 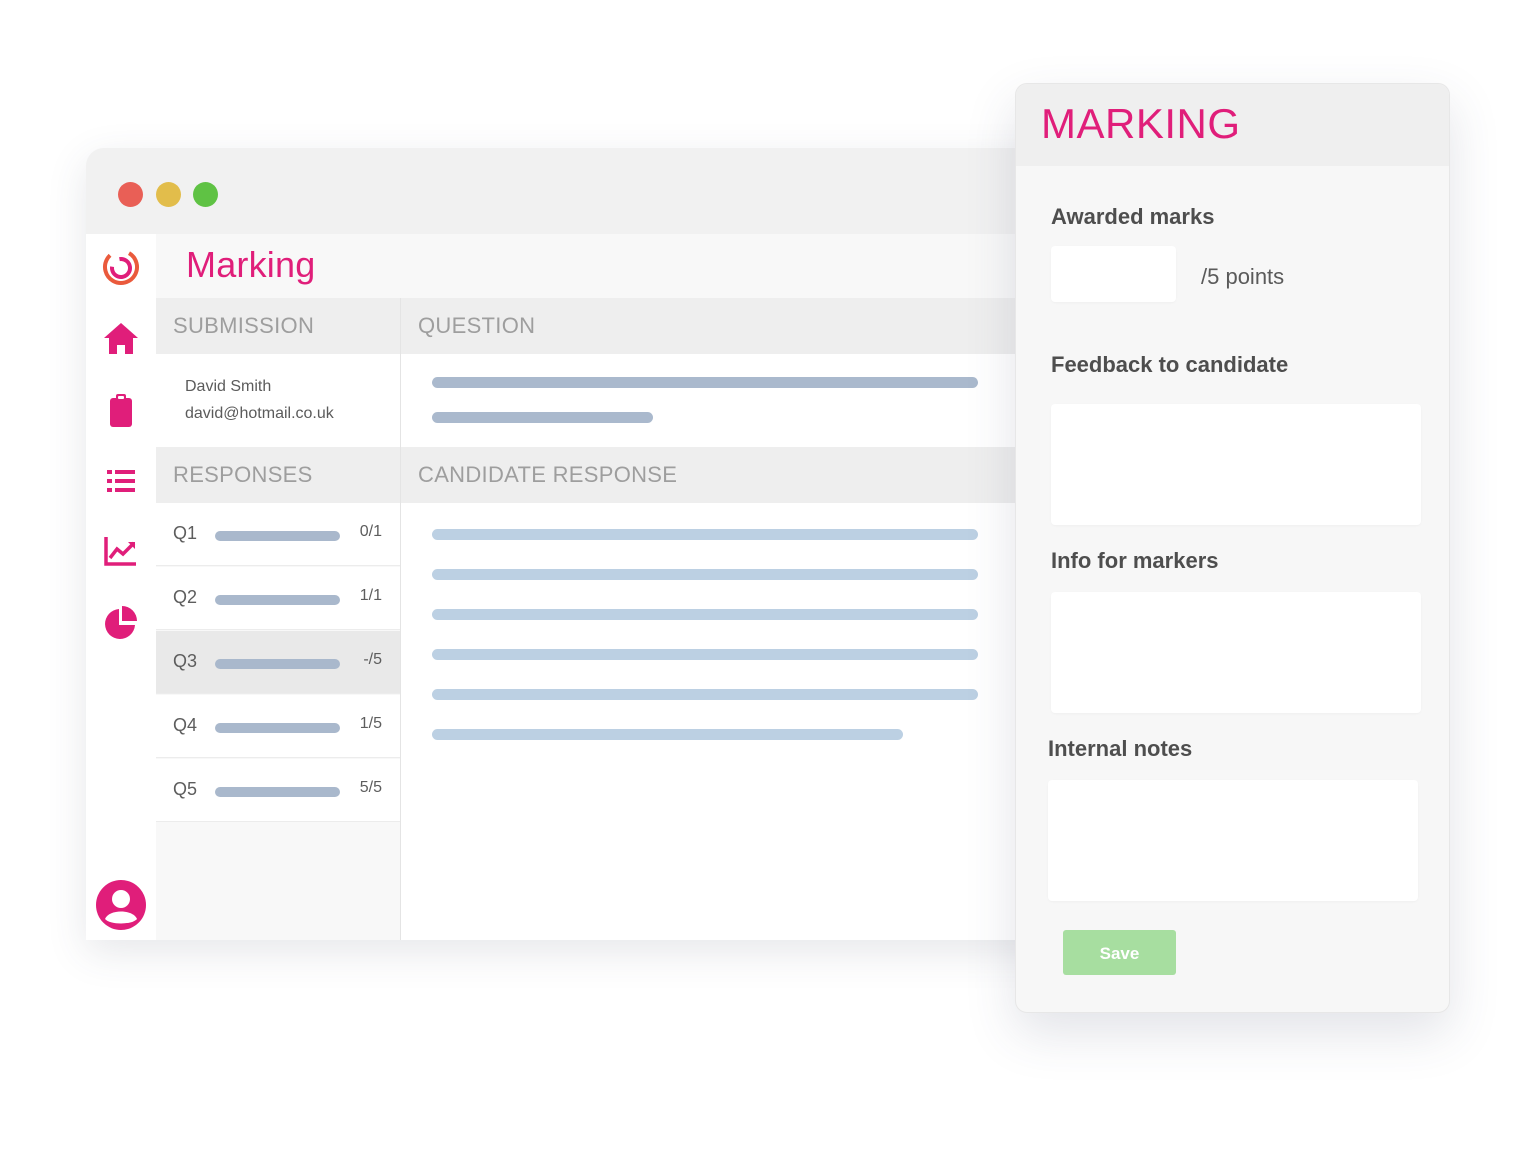 What do you see at coordinates (278, 400) in the screenshot?
I see `submission-cell` at bounding box center [278, 400].